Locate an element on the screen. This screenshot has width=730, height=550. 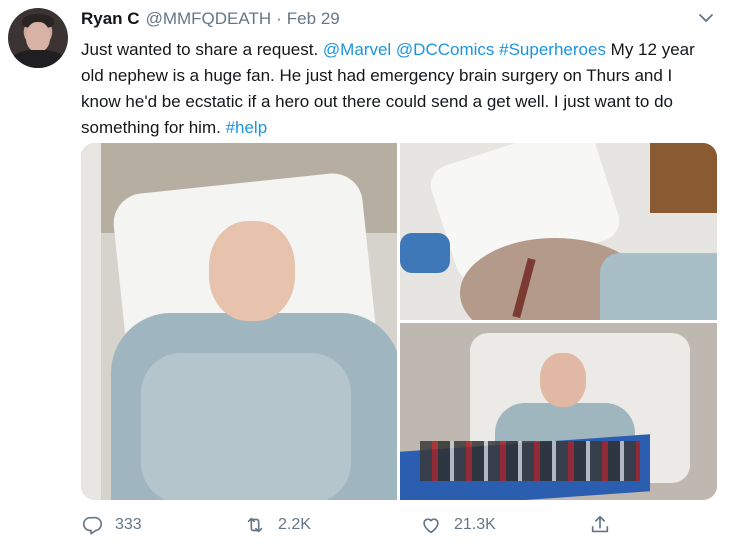
chevron-down-icon is located at coordinates (706, 18).